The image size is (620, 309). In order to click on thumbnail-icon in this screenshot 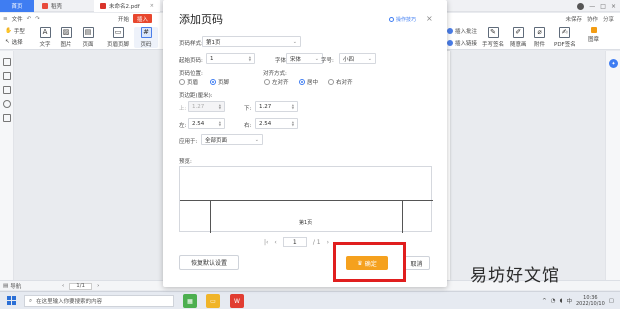, I will do `click(7, 62)`.